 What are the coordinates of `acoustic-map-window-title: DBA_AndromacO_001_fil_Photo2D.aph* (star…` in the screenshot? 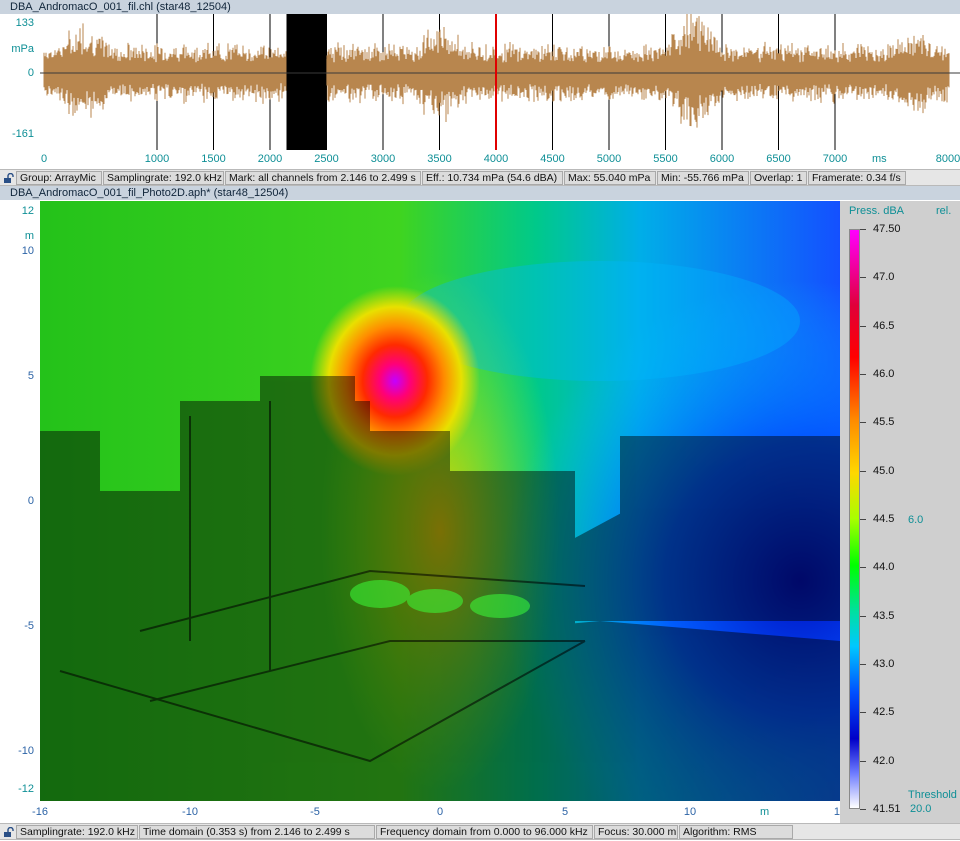 It's located at (480, 193).